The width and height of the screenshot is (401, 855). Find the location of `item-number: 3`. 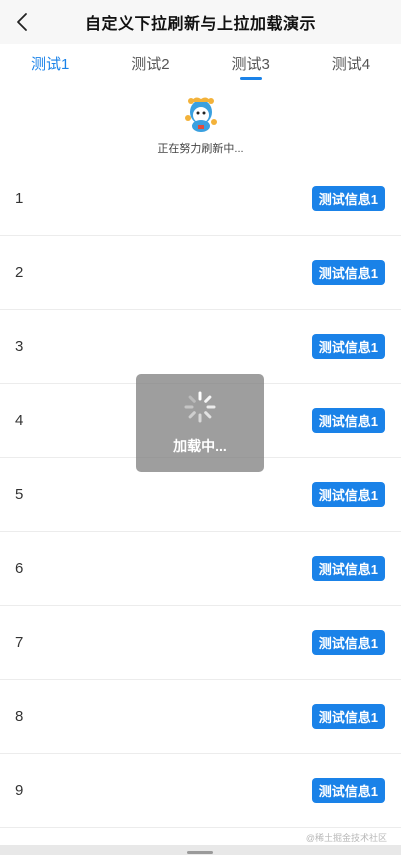

item-number: 3 is located at coordinates (19, 346).